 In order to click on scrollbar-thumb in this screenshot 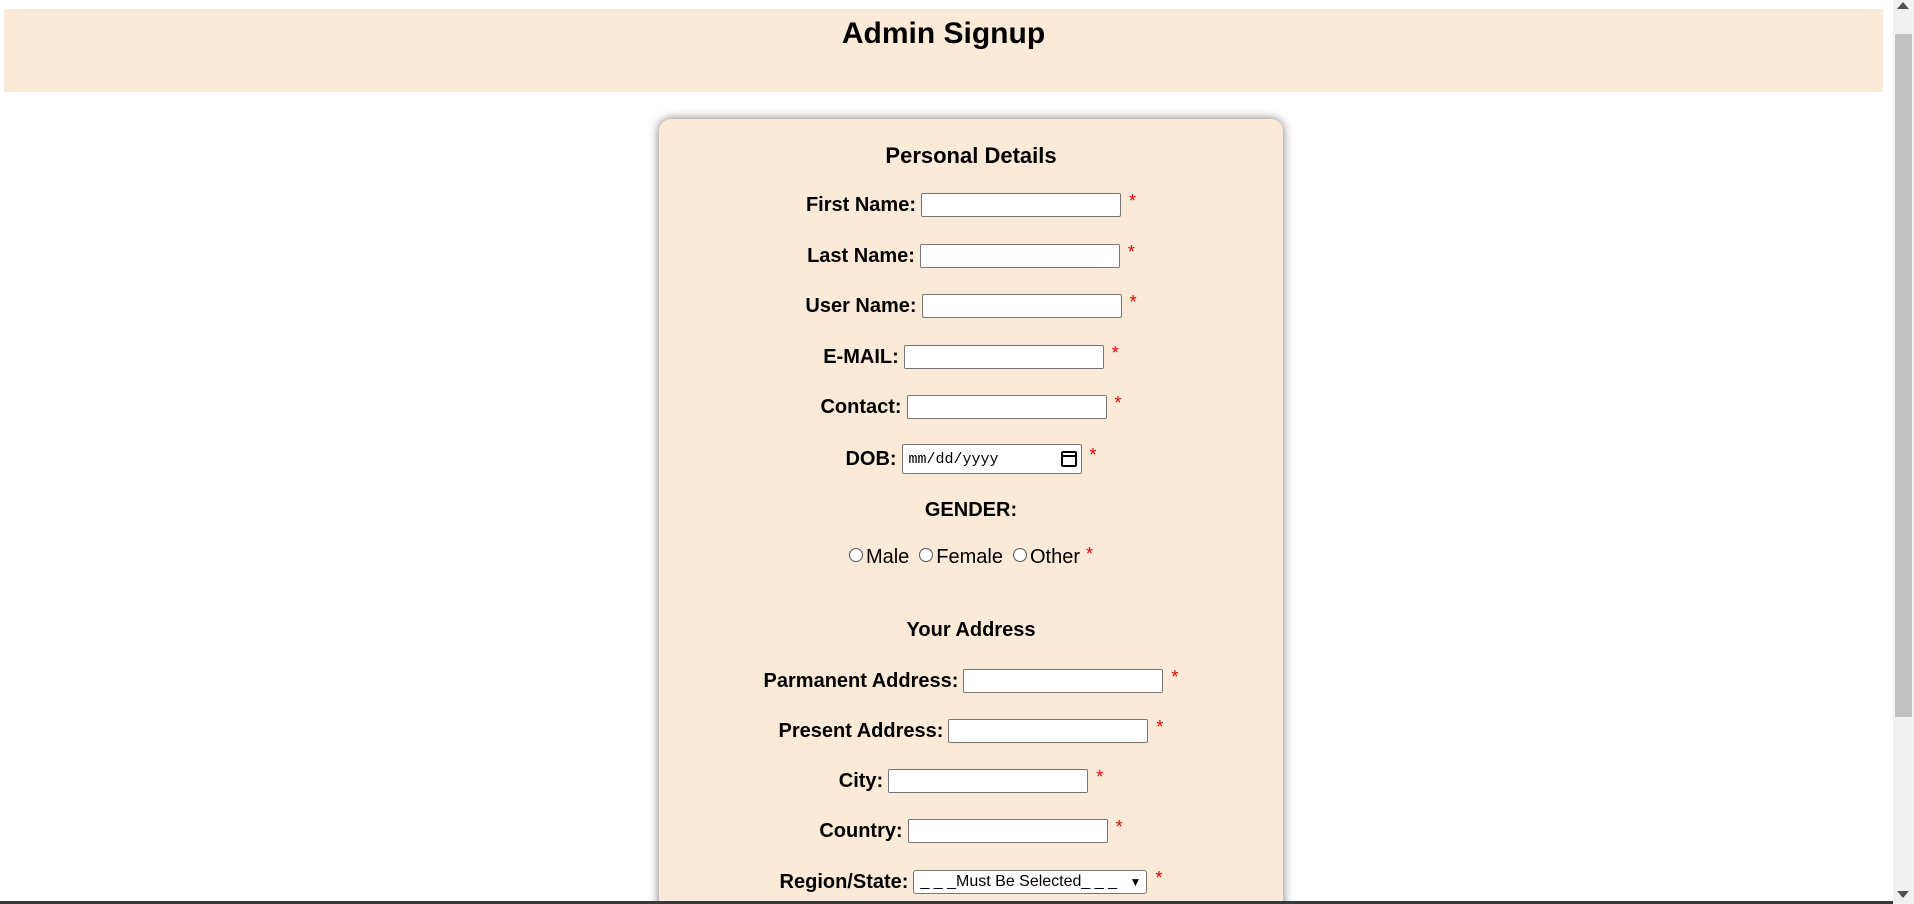, I will do `click(1903, 375)`.